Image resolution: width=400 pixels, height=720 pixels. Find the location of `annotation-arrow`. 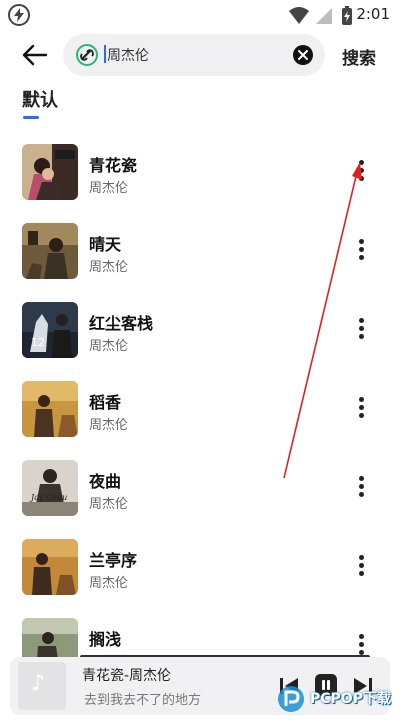

annotation-arrow is located at coordinates (322, 320).